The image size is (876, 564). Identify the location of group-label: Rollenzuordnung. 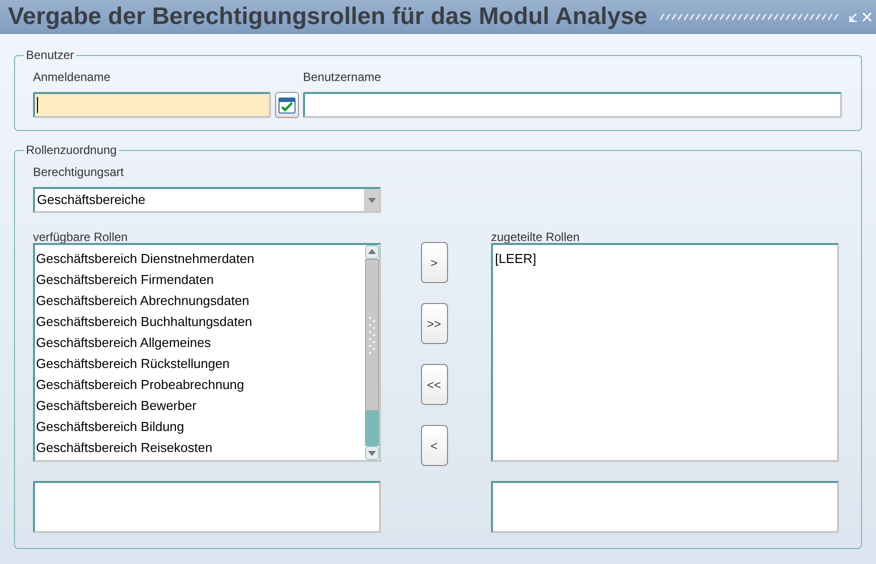
(71, 150).